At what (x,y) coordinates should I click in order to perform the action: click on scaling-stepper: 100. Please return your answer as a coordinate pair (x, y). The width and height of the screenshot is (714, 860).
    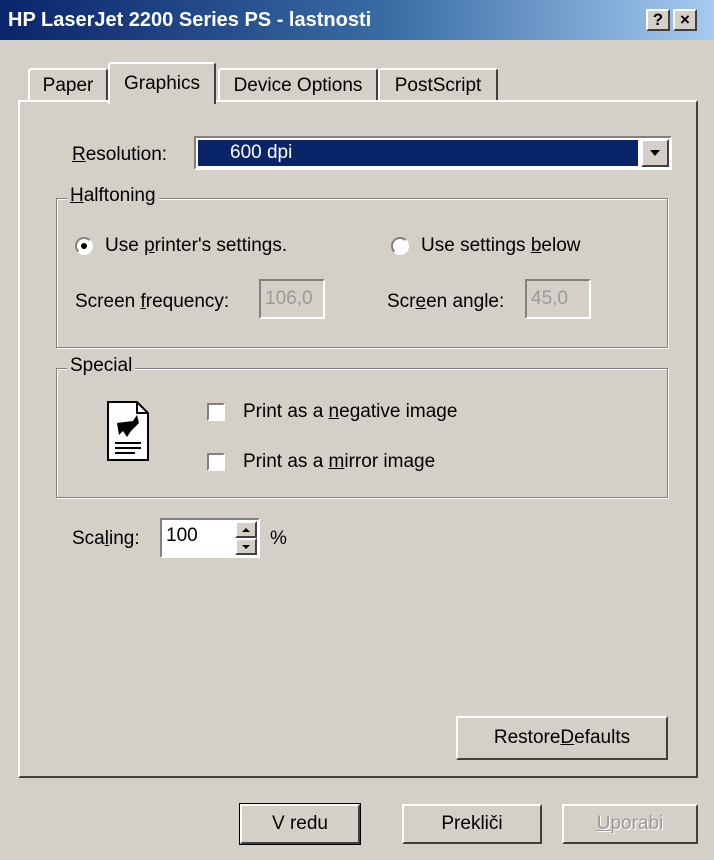
    Looking at the image, I should click on (210, 538).